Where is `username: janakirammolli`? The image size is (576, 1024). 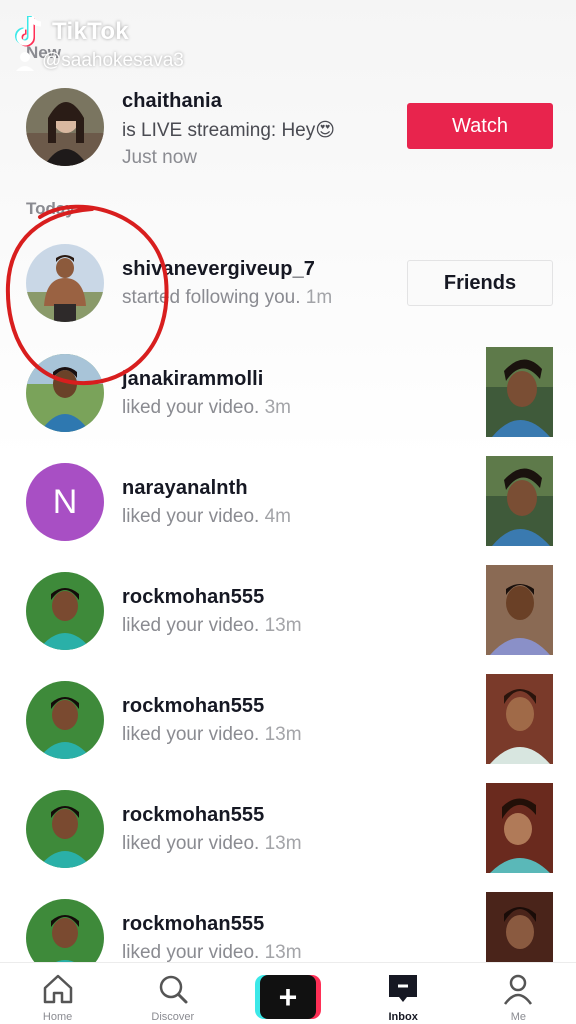 username: janakirammolli is located at coordinates (206, 379).